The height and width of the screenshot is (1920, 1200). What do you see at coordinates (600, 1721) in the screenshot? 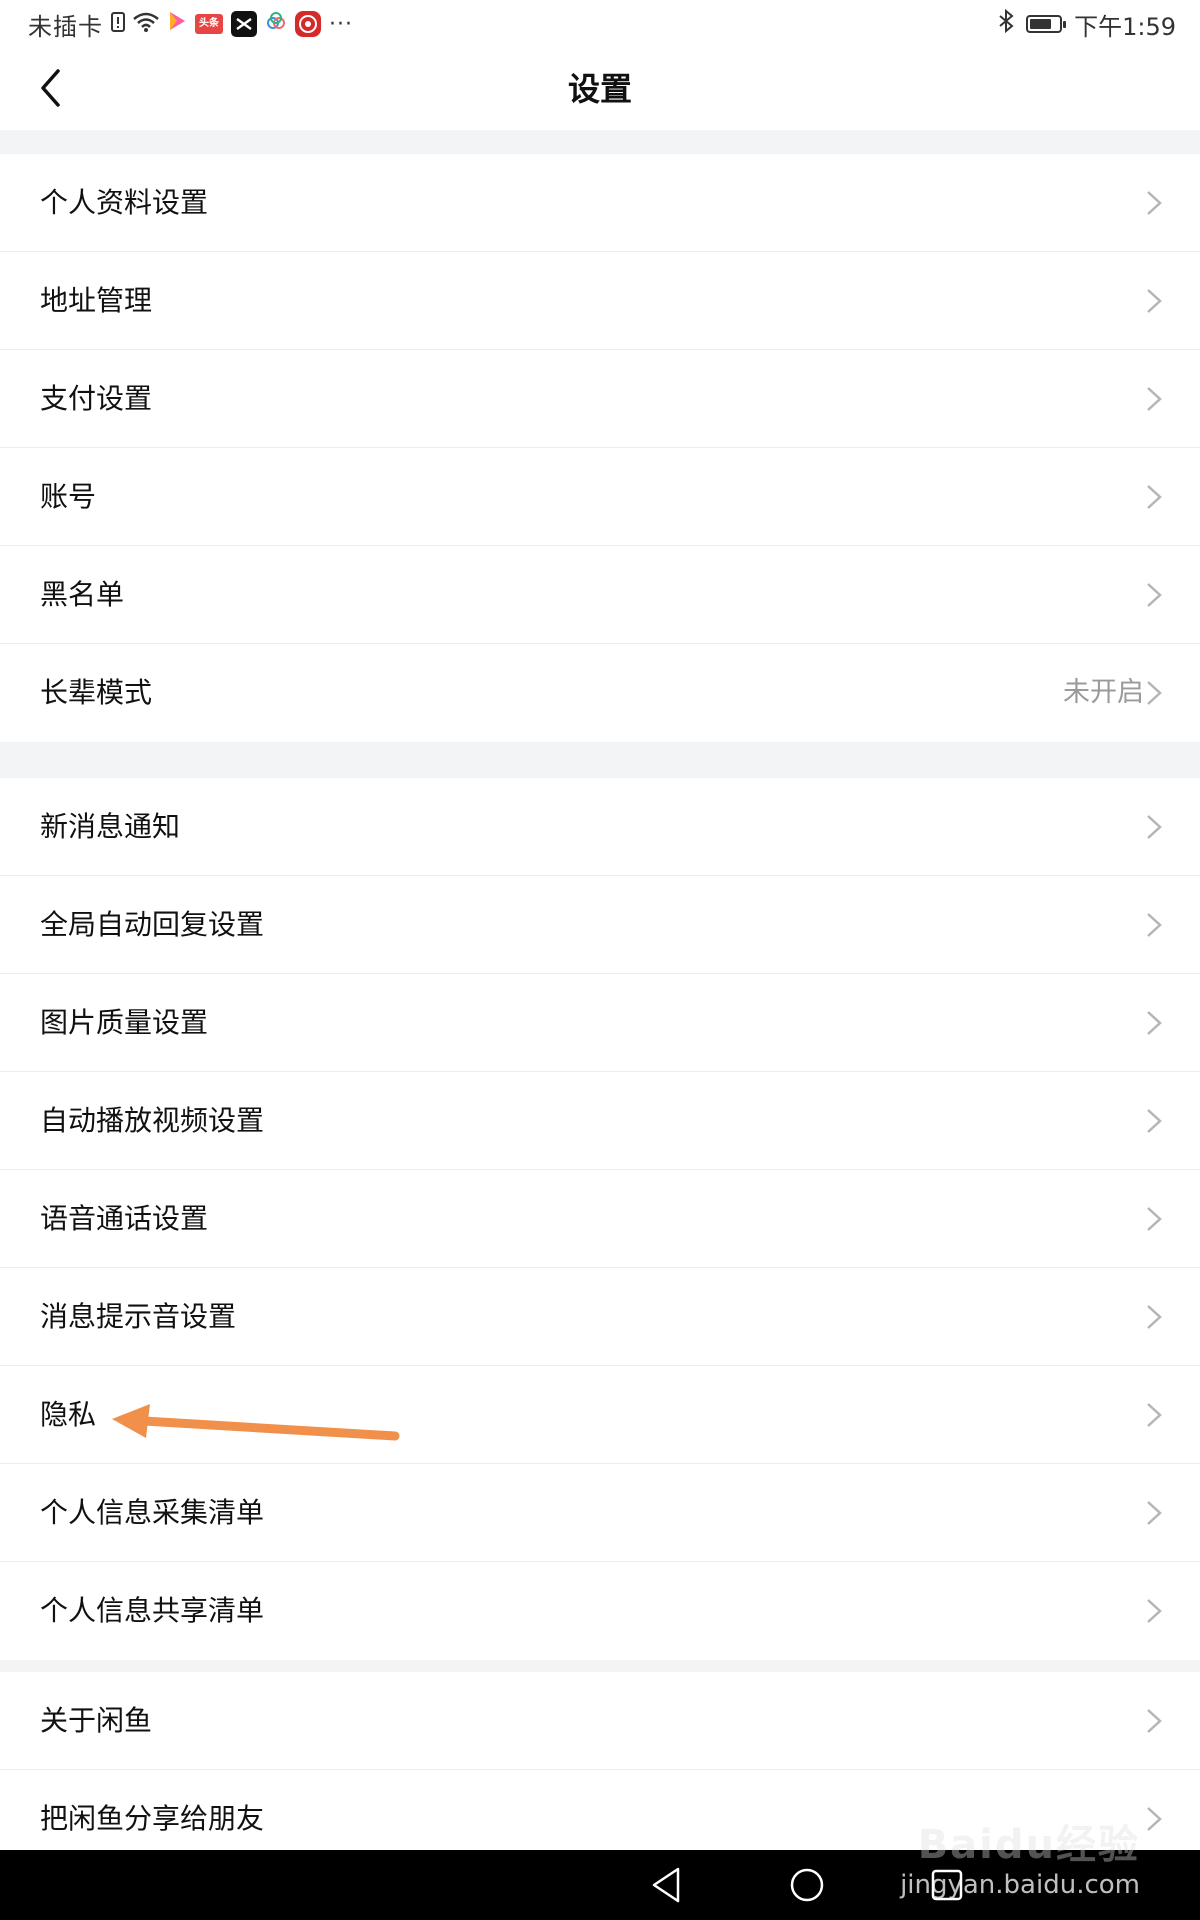
I see `settings-item-about: 关于闲鱼` at bounding box center [600, 1721].